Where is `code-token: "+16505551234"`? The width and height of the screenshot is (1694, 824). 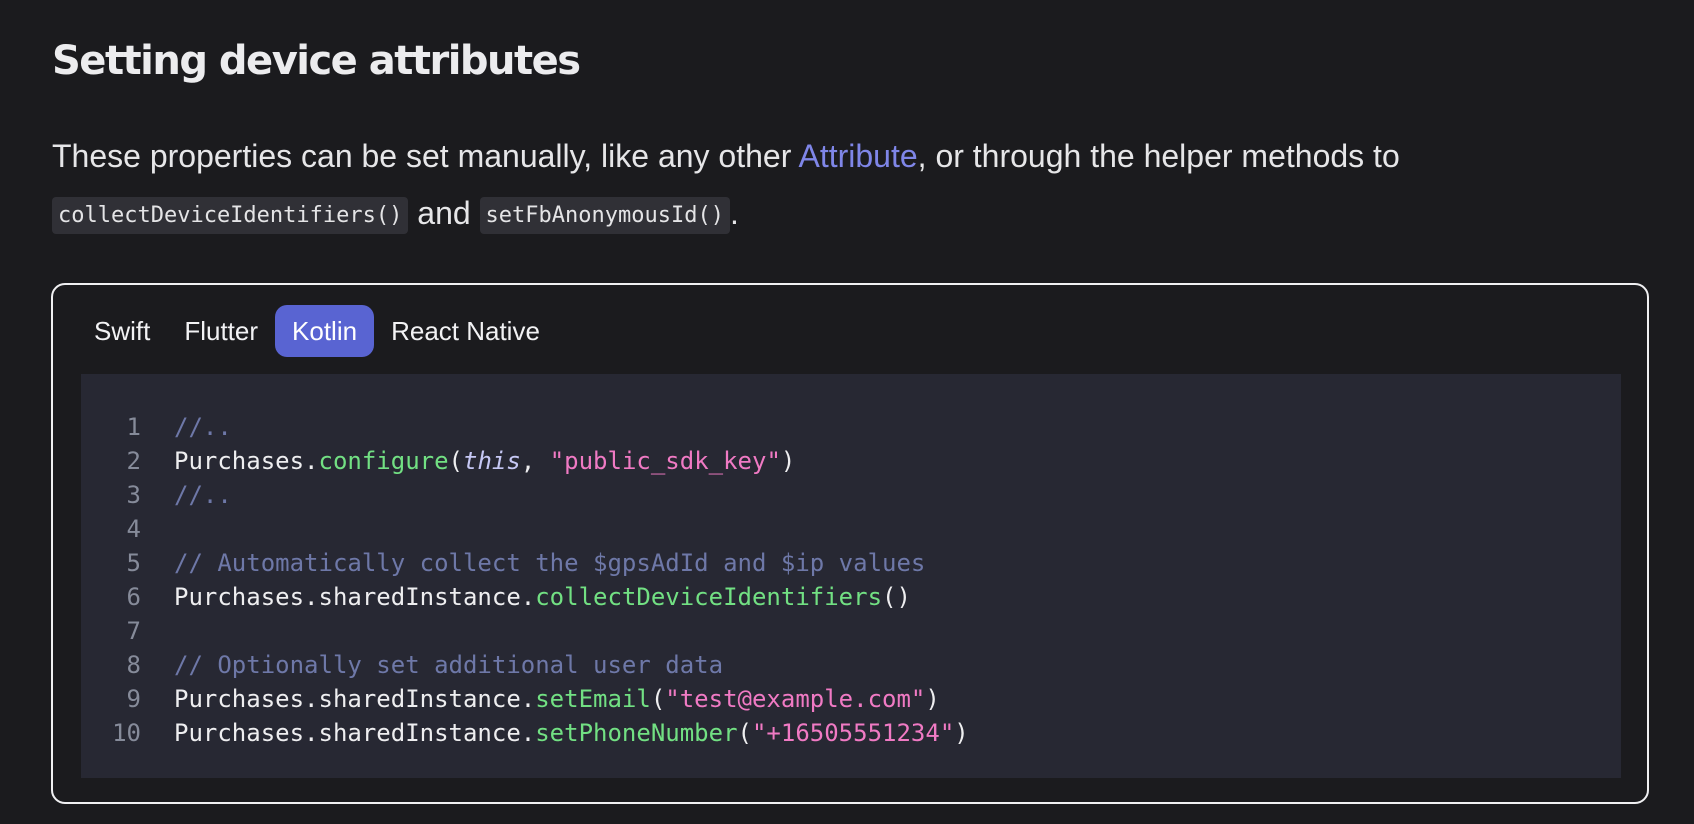
code-token: "+16505551234" is located at coordinates (853, 733).